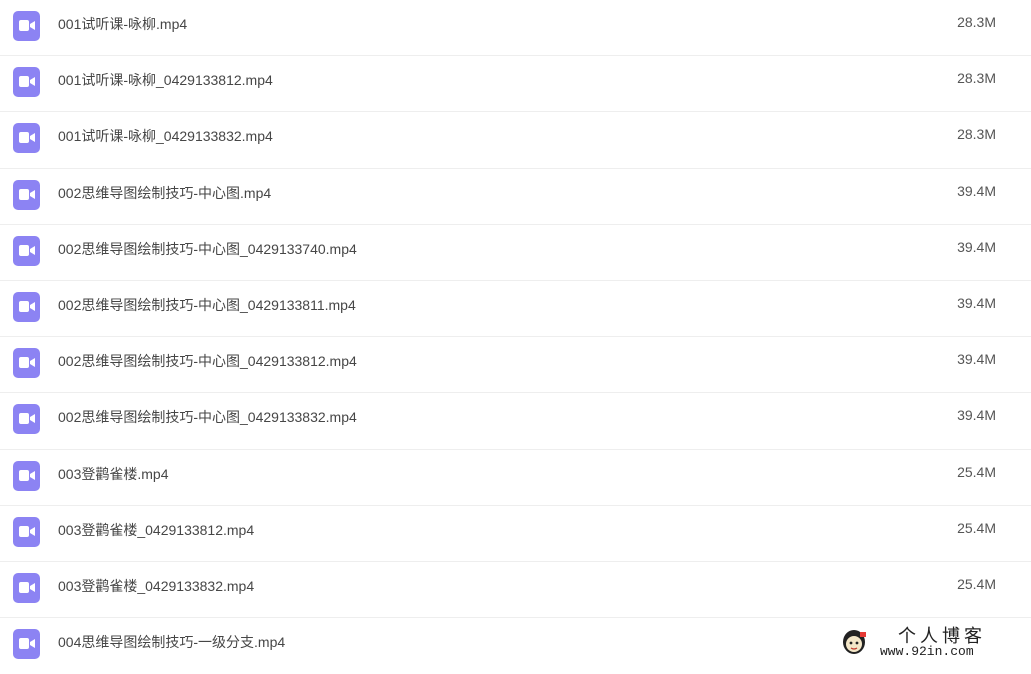 The height and width of the screenshot is (674, 1031). Describe the element at coordinates (515, 309) in the screenshot. I see `file-row: 002思维导图绘制技巧-中心图_0429133811.mp4 39.4M` at that location.